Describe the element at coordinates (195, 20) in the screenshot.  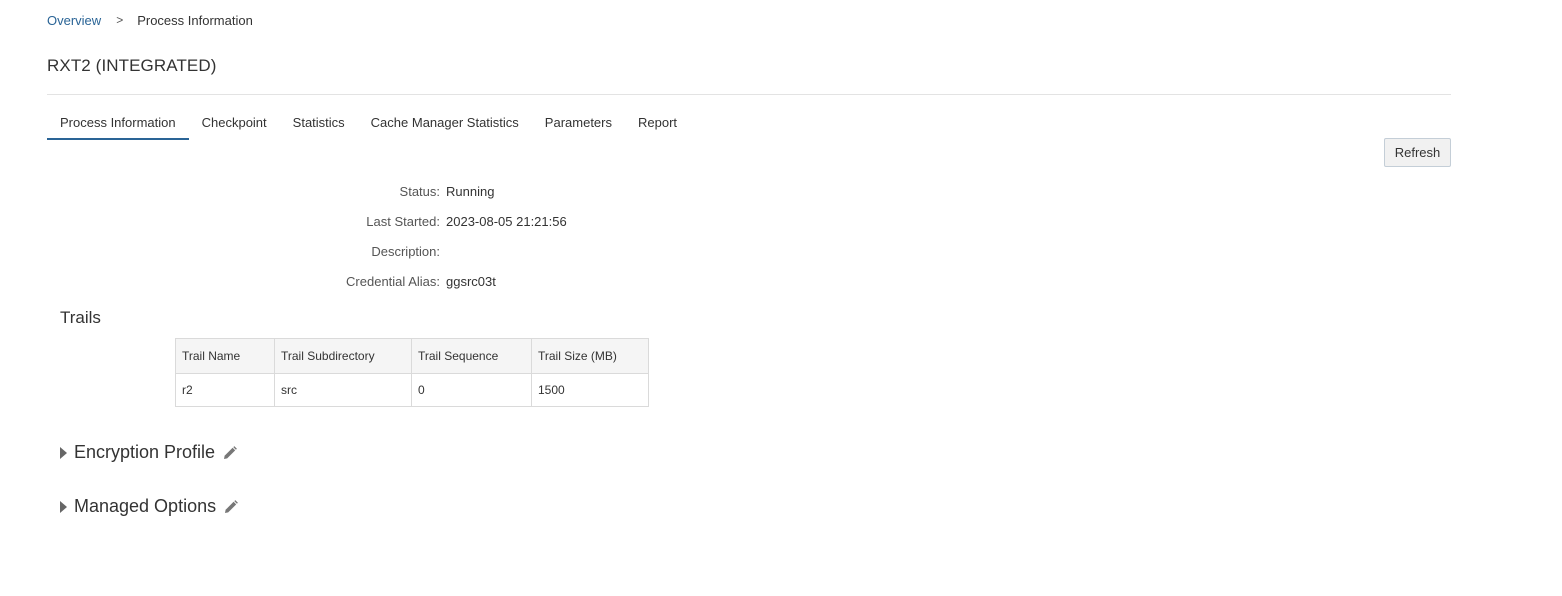
I see `breadcrumb-current: Process Information` at that location.